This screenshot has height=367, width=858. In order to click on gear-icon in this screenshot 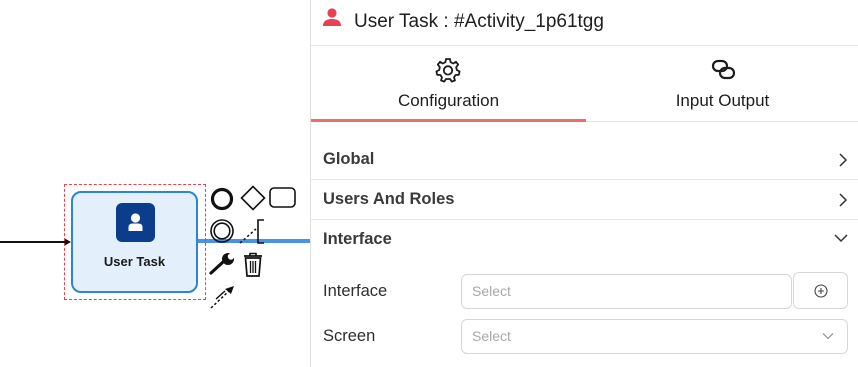, I will do `click(448, 70)`.